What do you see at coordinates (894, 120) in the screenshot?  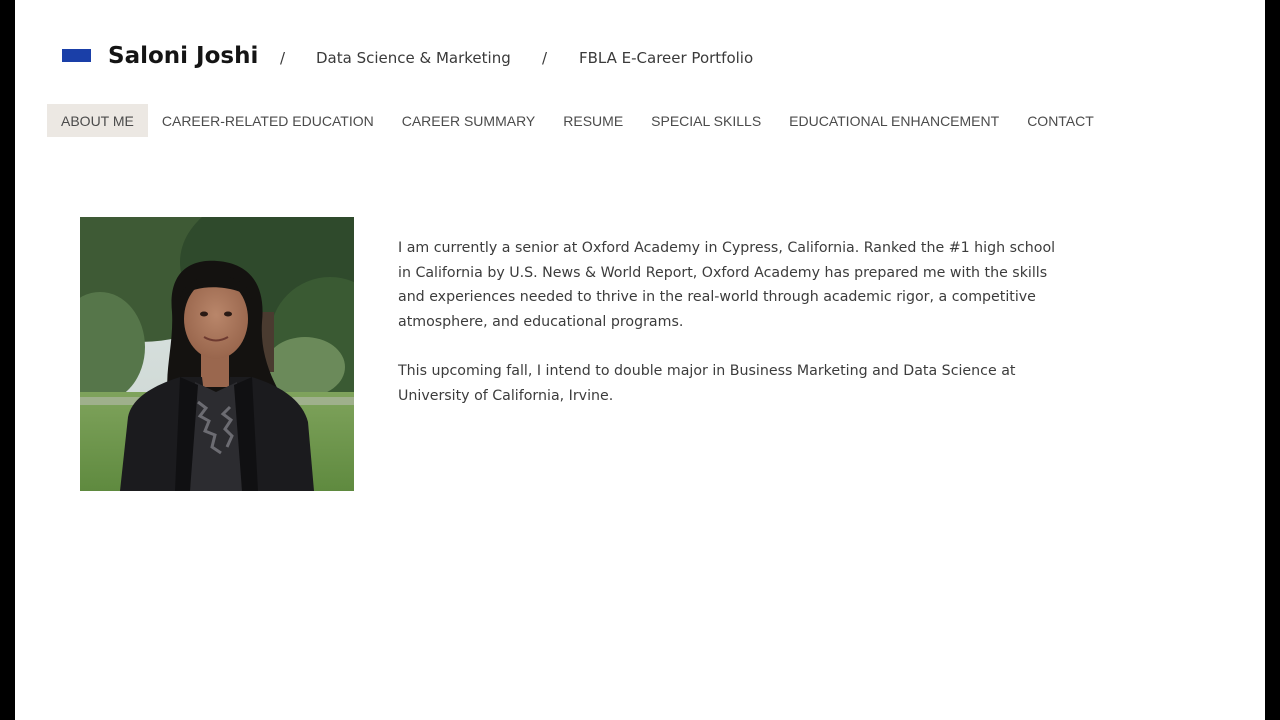 I see `nav-item-educational-enhancement: EDUCATIONAL ENHANCEMENT` at bounding box center [894, 120].